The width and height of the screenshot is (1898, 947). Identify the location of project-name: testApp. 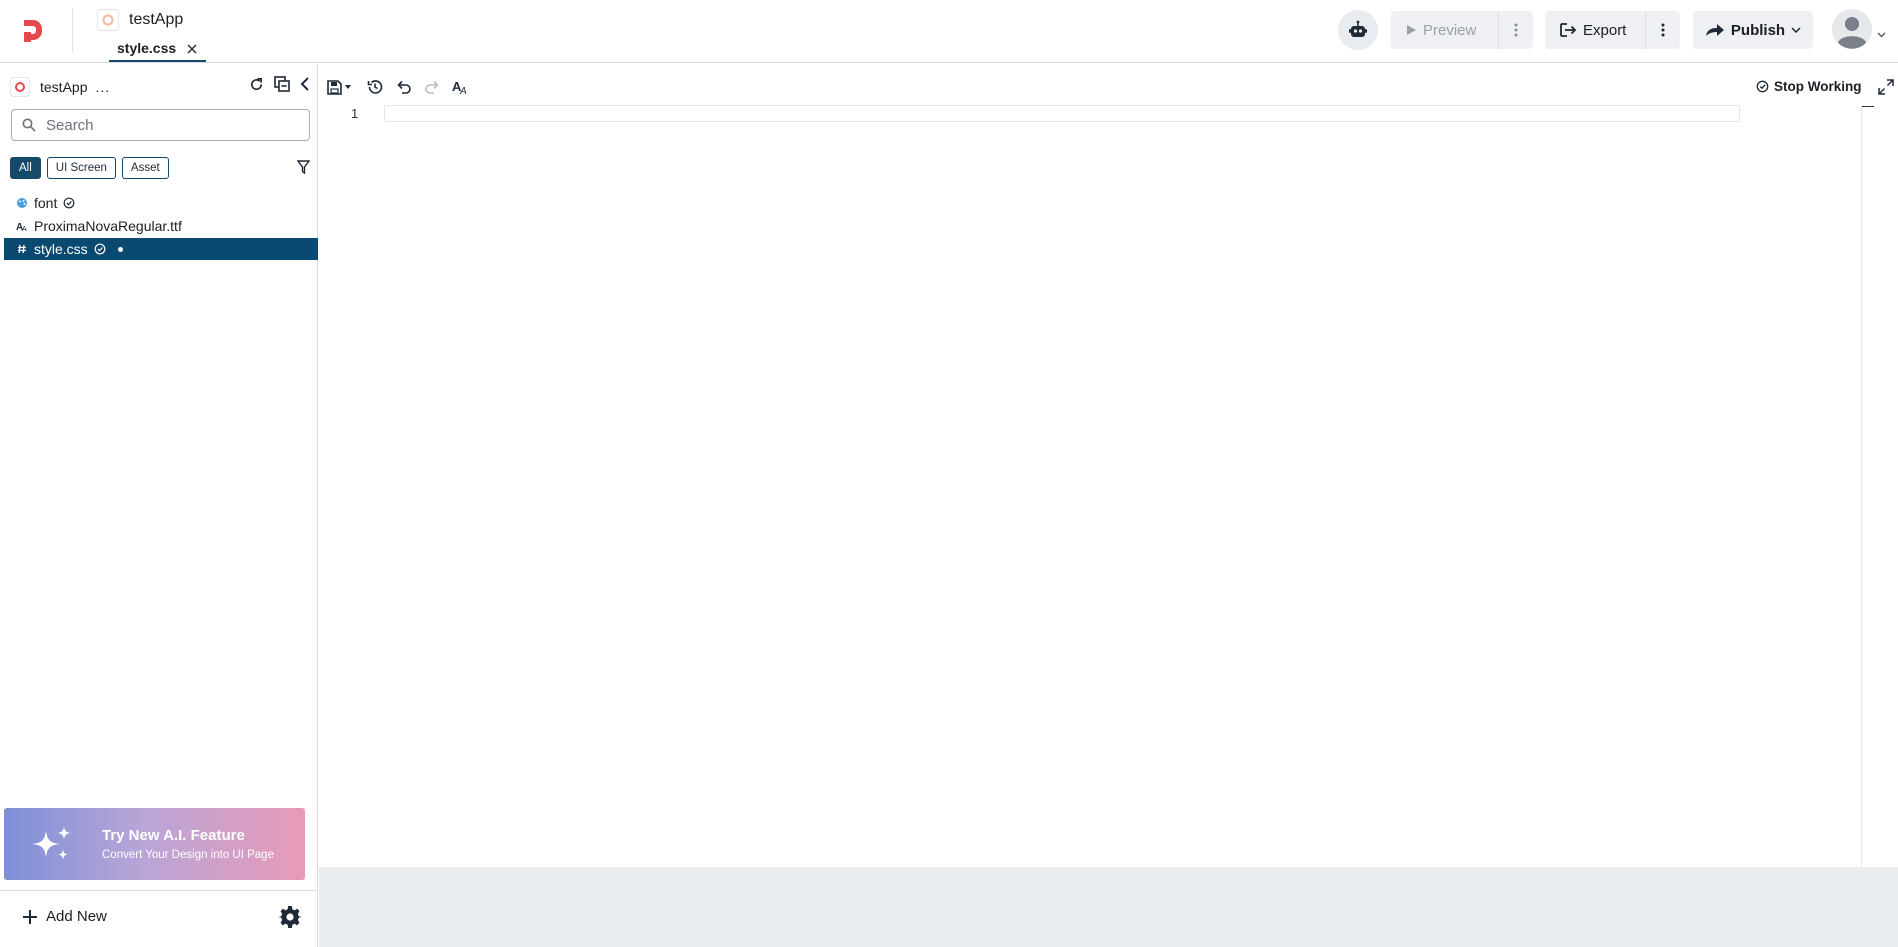
(64, 87).